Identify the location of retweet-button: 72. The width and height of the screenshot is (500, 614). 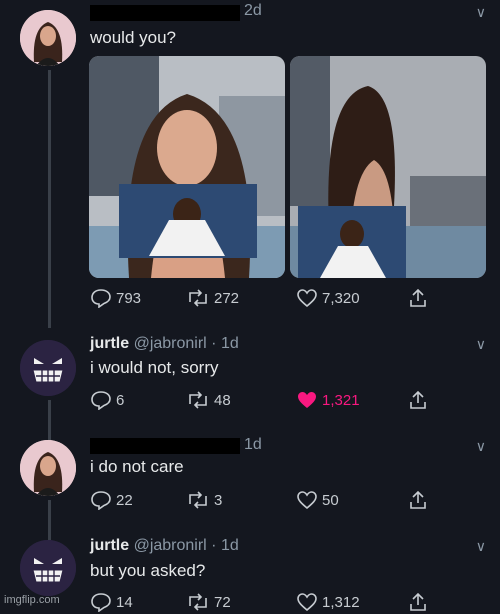
(208, 602).